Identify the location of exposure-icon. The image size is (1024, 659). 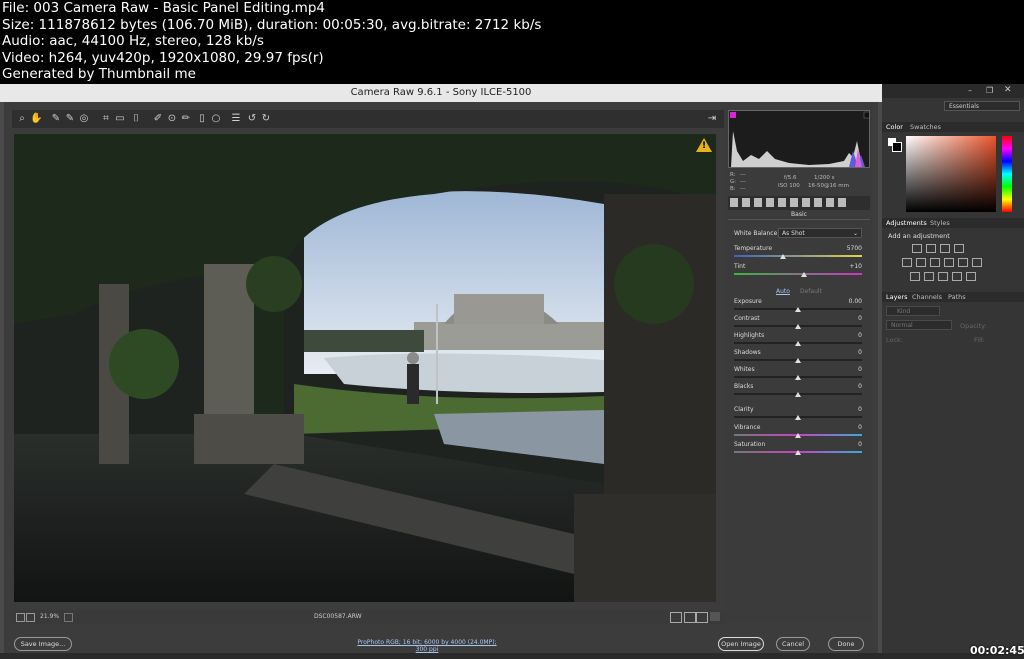
(959, 248).